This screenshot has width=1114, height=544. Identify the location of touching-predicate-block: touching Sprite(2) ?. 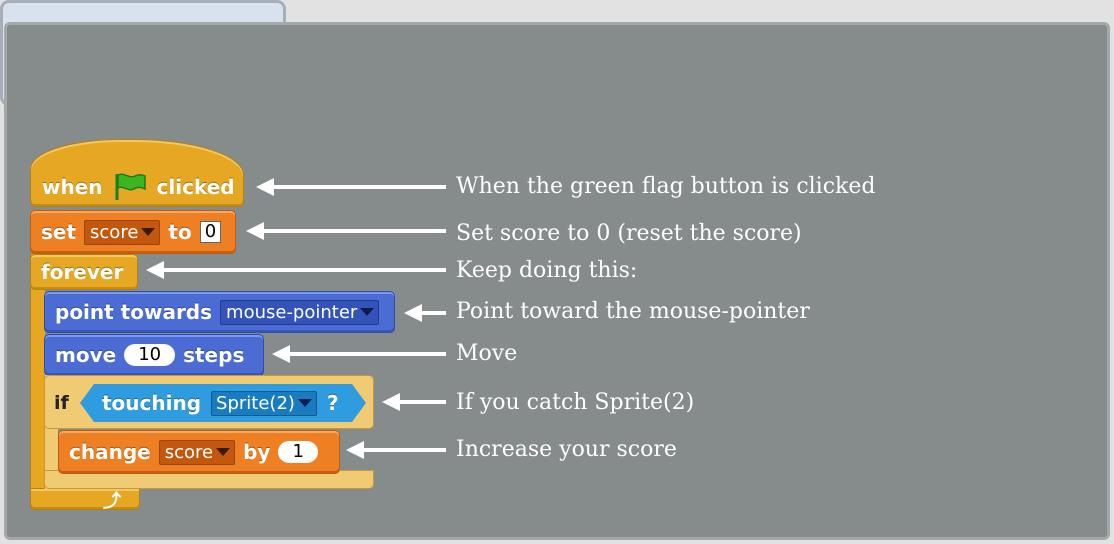
(223, 403).